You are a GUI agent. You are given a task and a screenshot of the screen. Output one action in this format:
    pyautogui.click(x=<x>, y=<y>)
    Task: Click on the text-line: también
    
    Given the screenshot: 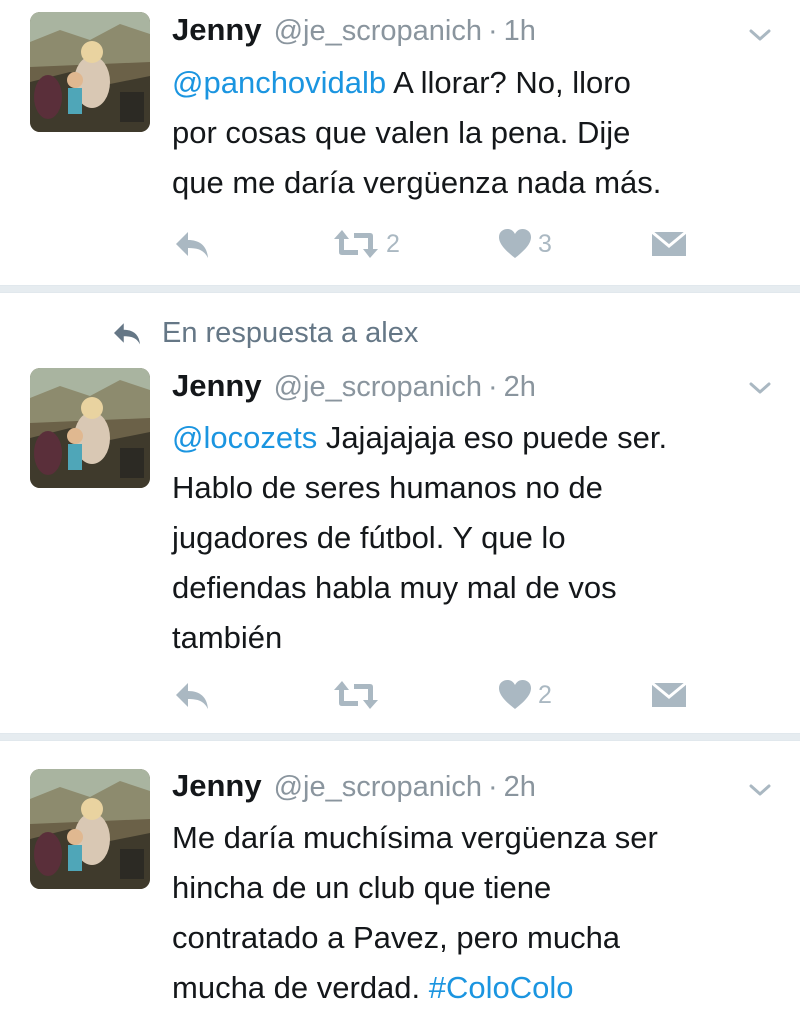 What is the action you would take?
    pyautogui.click(x=227, y=637)
    